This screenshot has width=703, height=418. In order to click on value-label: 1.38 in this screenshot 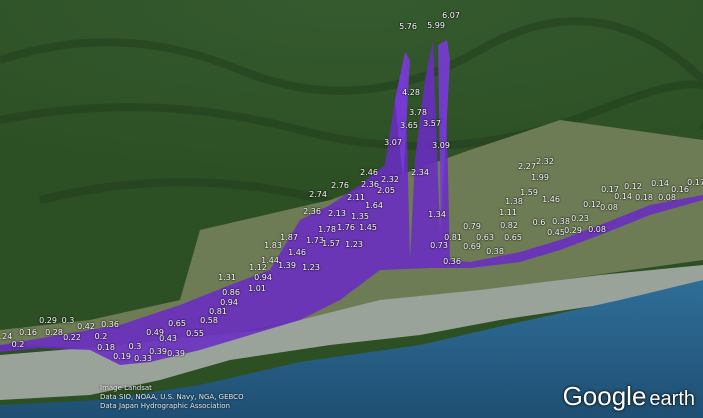, I will do `click(514, 201)`.